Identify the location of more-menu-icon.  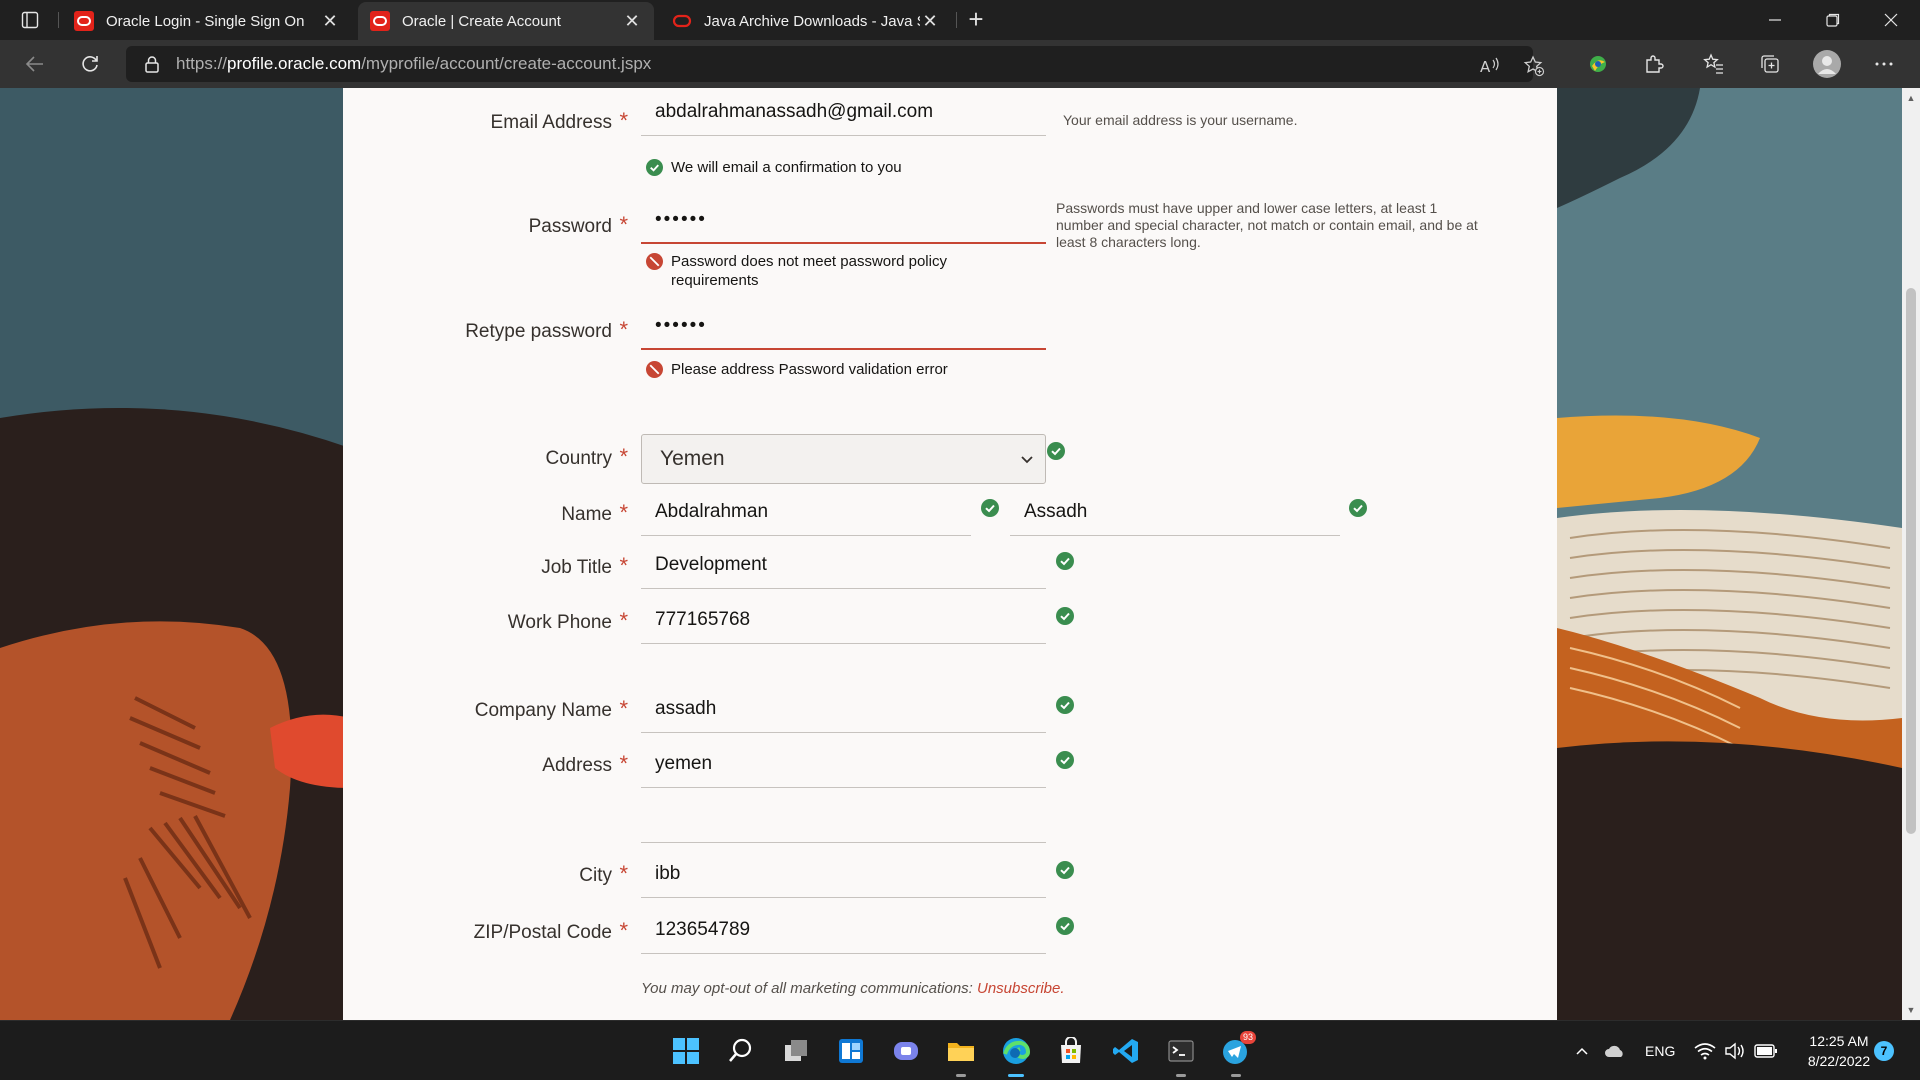
(1884, 64).